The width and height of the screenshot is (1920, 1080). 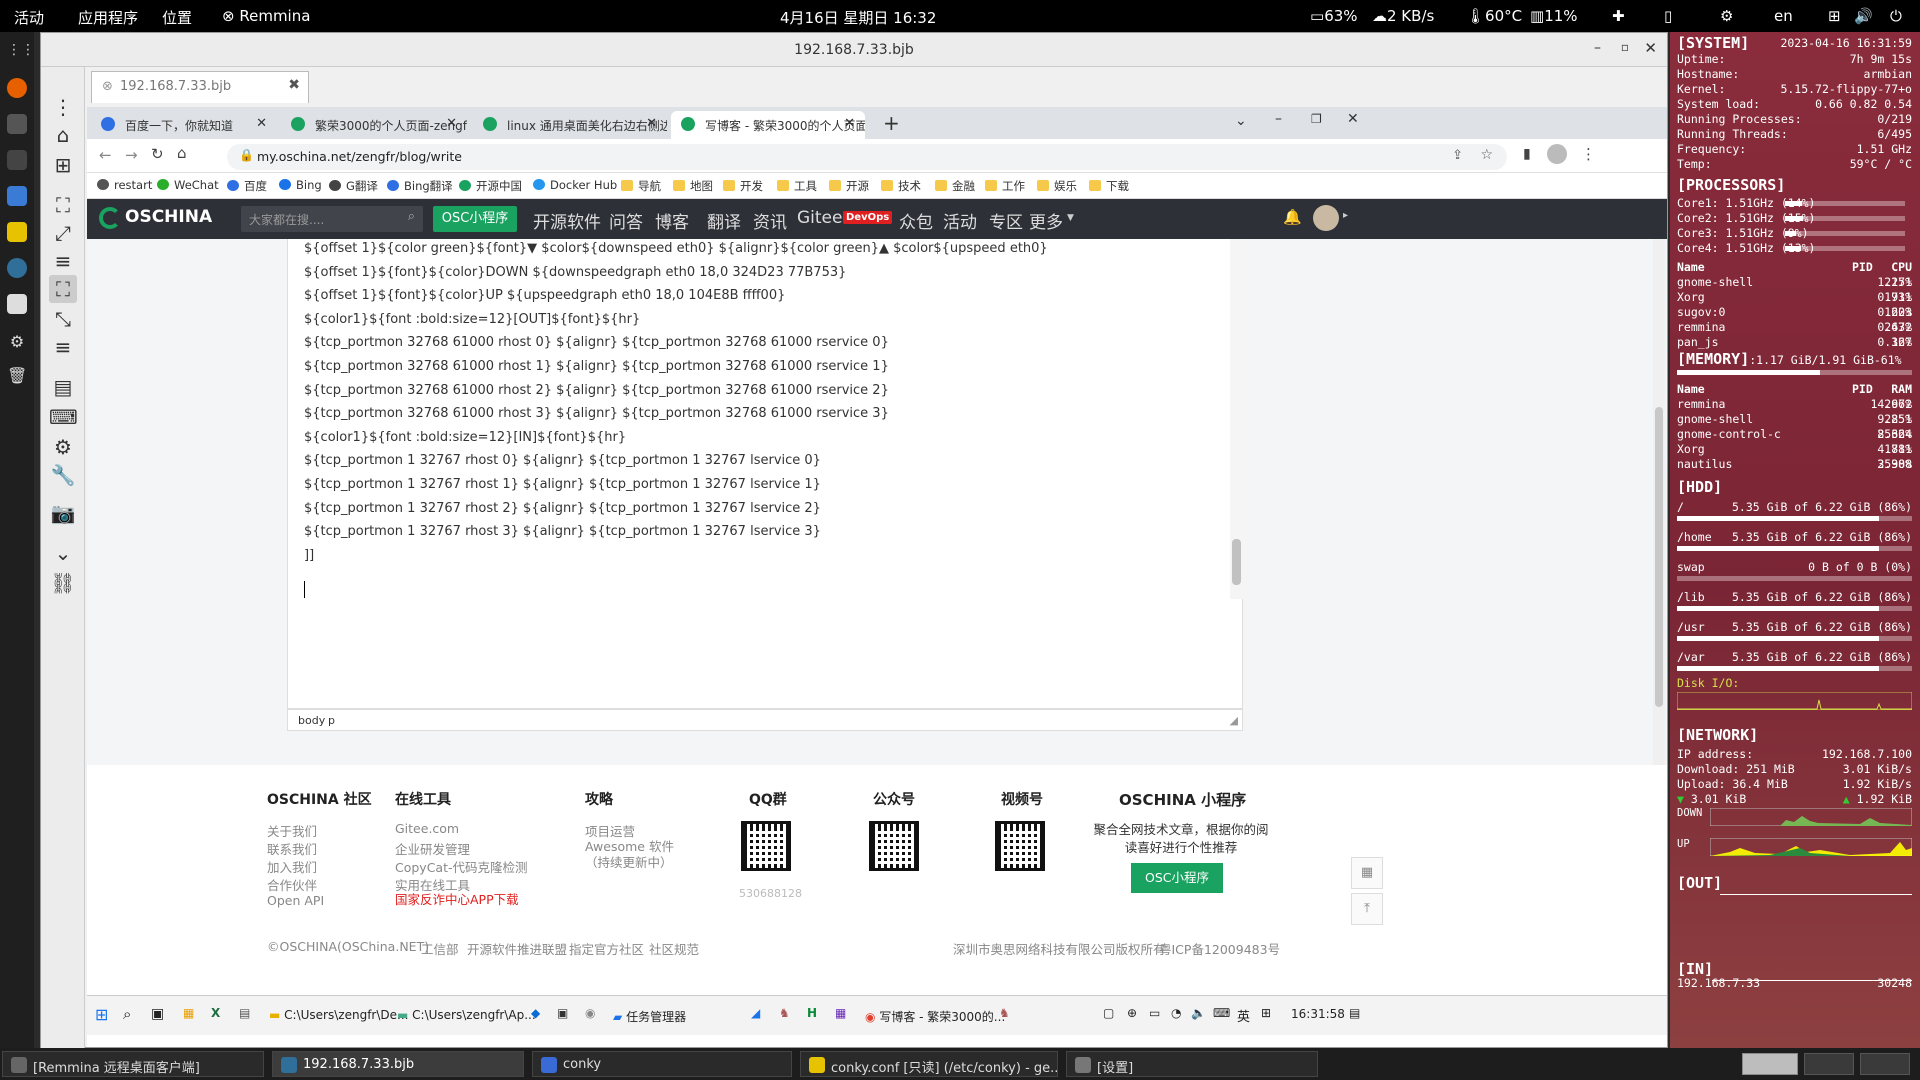 I want to click on page-scroll-thumb, so click(x=1659, y=557).